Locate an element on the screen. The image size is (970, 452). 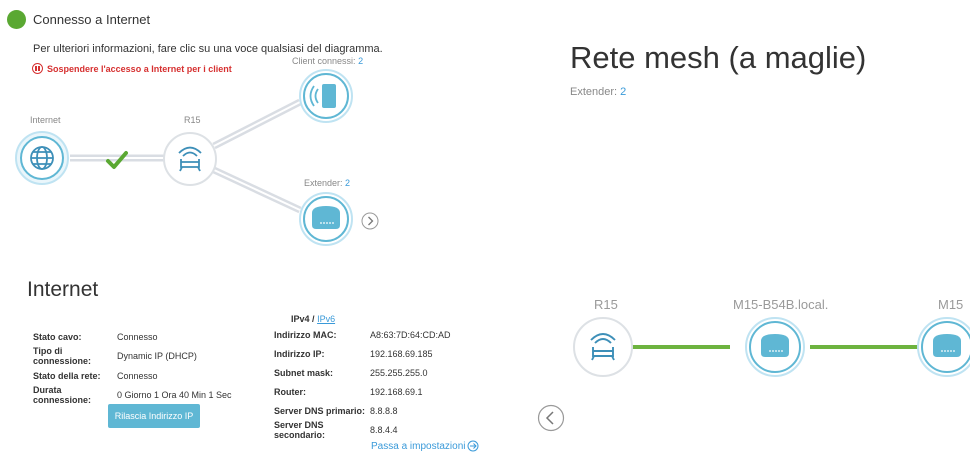
detail-label: Stato cavo: is located at coordinates (57, 336).